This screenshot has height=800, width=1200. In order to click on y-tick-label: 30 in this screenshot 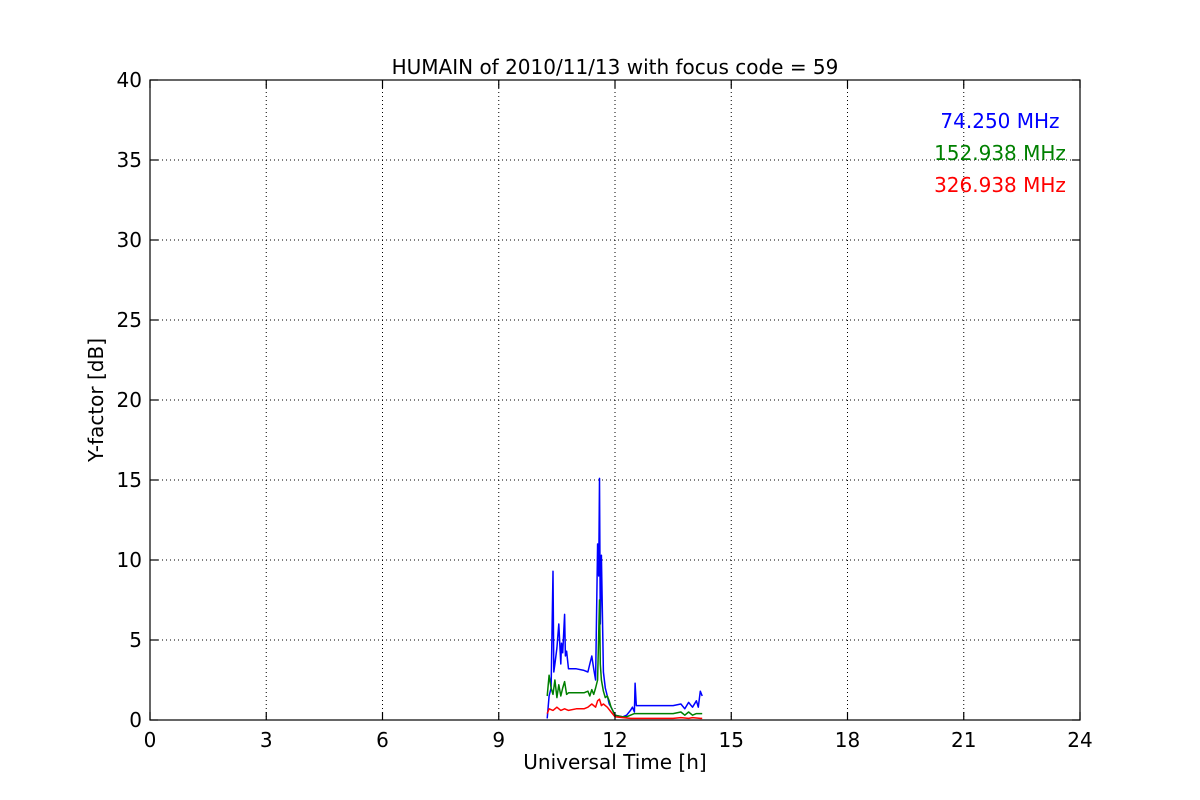, I will do `click(129, 240)`.